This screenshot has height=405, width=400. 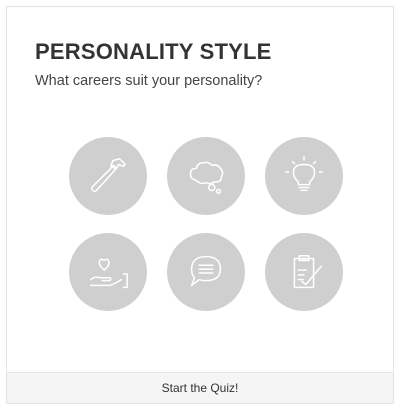 I want to click on icon-circle-hammer, so click(x=108, y=176).